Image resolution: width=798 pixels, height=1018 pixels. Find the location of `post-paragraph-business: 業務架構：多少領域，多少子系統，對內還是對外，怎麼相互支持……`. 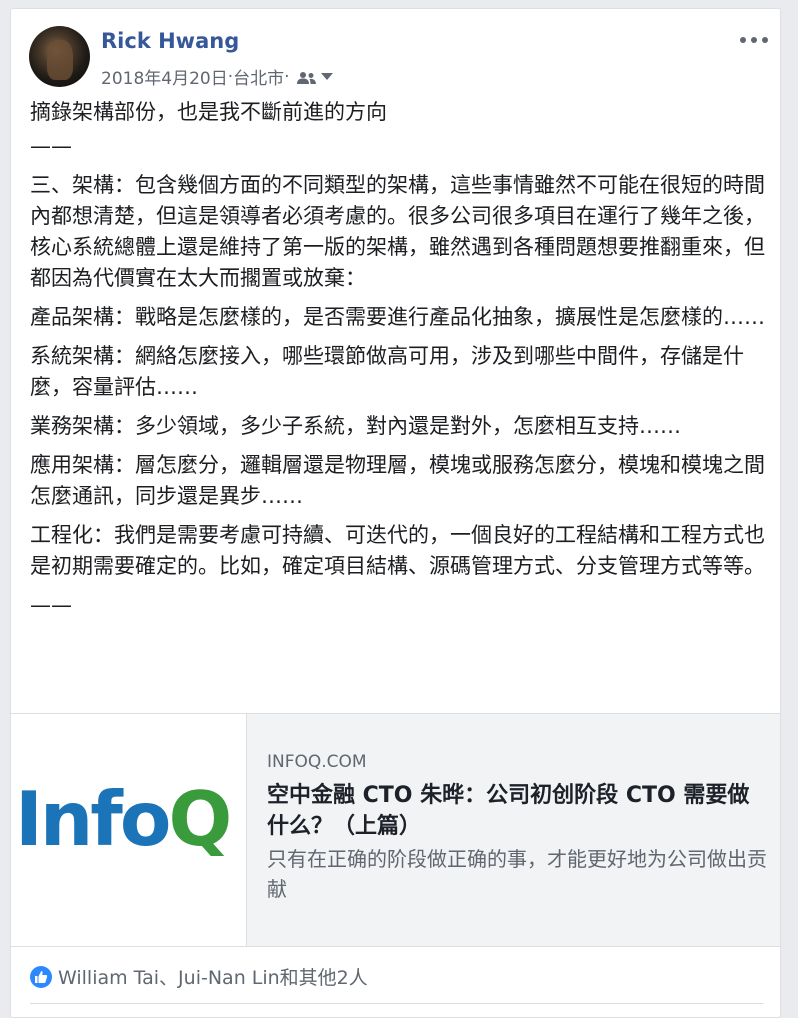

post-paragraph-business: 業務架構：多少領域，多少子系統，對內還是對外，怎麼相互支持…… is located at coordinates (355, 426).